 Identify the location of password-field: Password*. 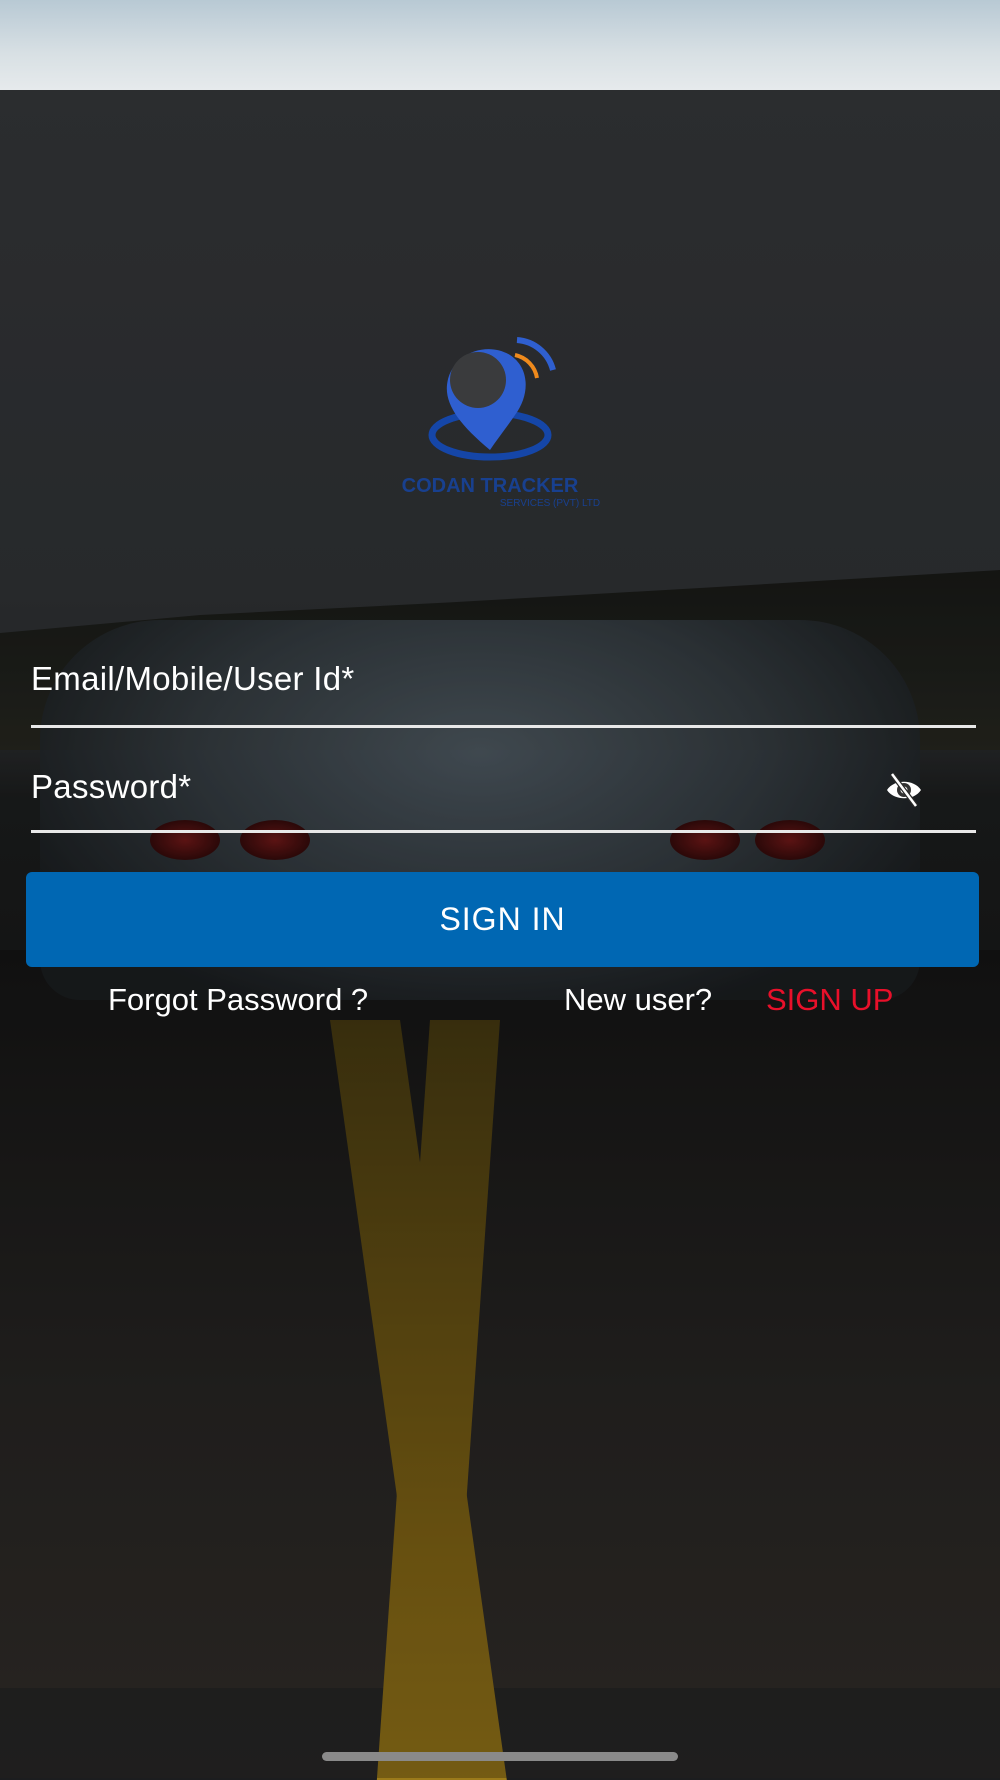
(503, 791).